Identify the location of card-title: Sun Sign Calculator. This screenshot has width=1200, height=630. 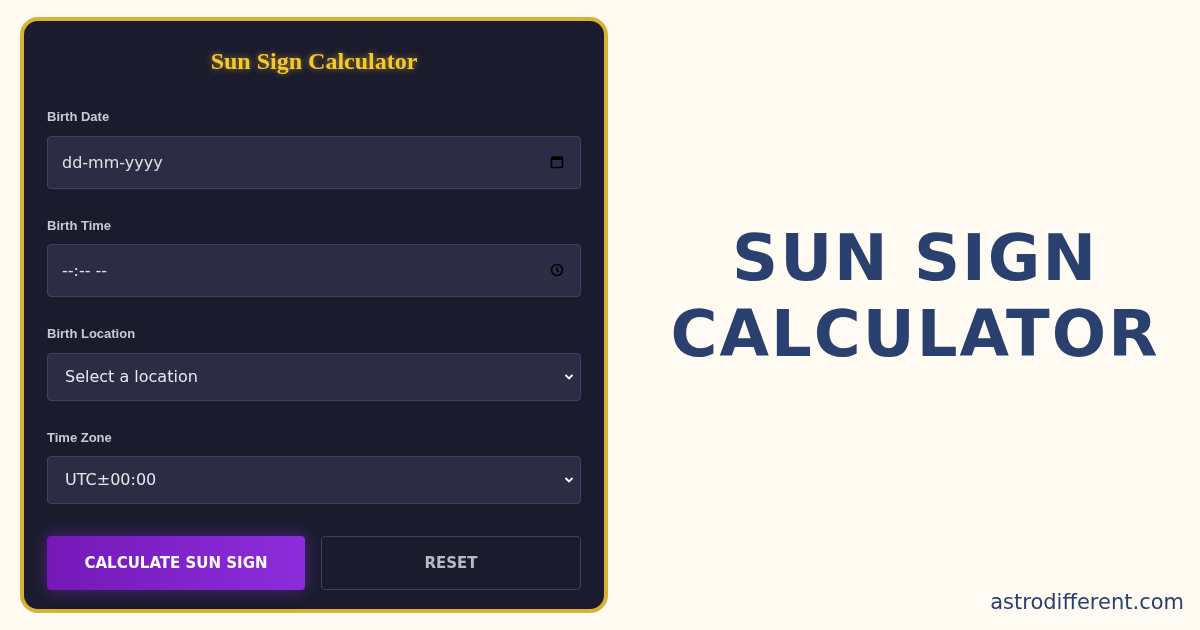
(314, 61).